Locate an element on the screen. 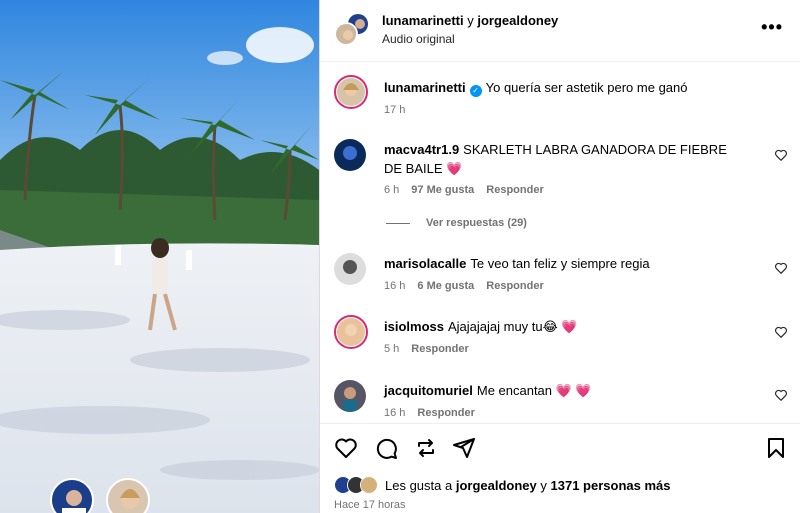 The width and height of the screenshot is (800, 513). divider is located at coordinates (398, 223).